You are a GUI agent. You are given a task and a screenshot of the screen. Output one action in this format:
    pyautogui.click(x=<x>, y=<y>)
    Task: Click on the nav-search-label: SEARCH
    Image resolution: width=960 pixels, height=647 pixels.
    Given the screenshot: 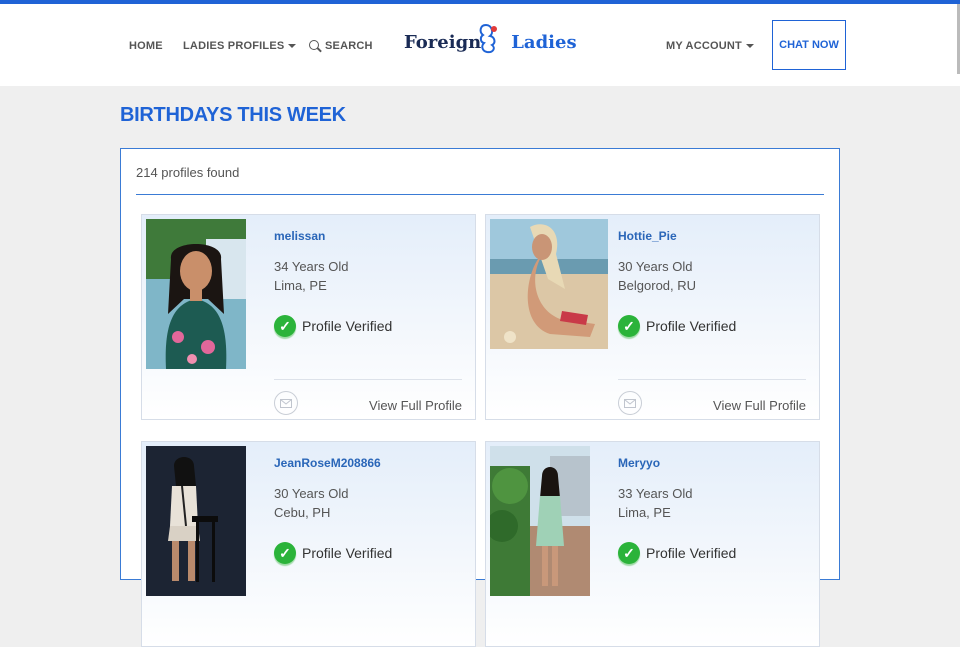 What is the action you would take?
    pyautogui.click(x=349, y=46)
    